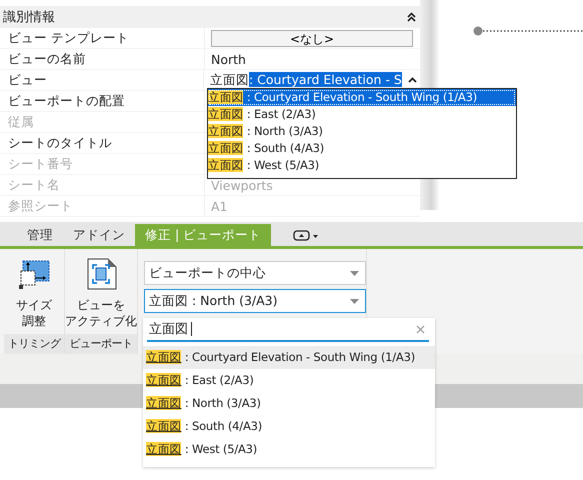  Describe the element at coordinates (21, 122) in the screenshot. I see `property-label: 従属` at that location.